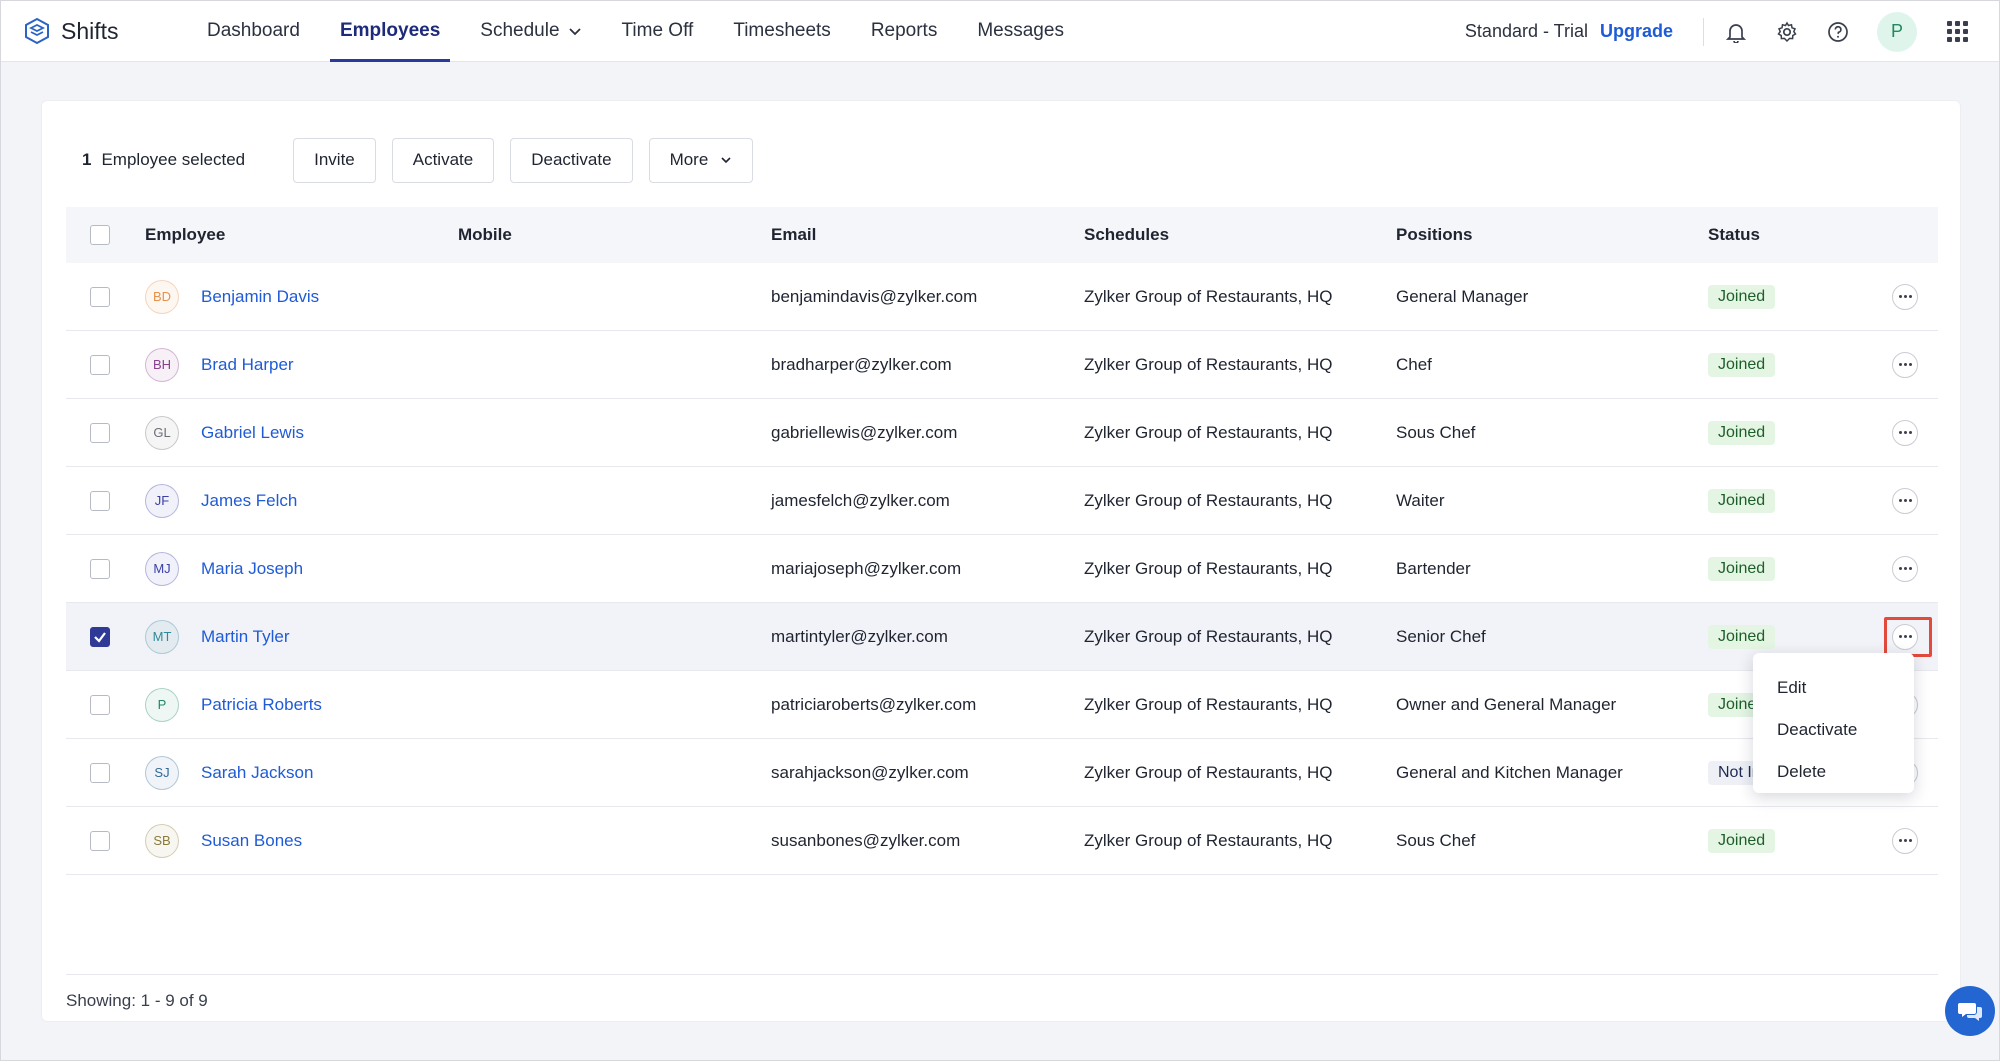 This screenshot has height=1061, width=2000. Describe the element at coordinates (1552, 235) in the screenshot. I see `header-positions: Positions` at that location.